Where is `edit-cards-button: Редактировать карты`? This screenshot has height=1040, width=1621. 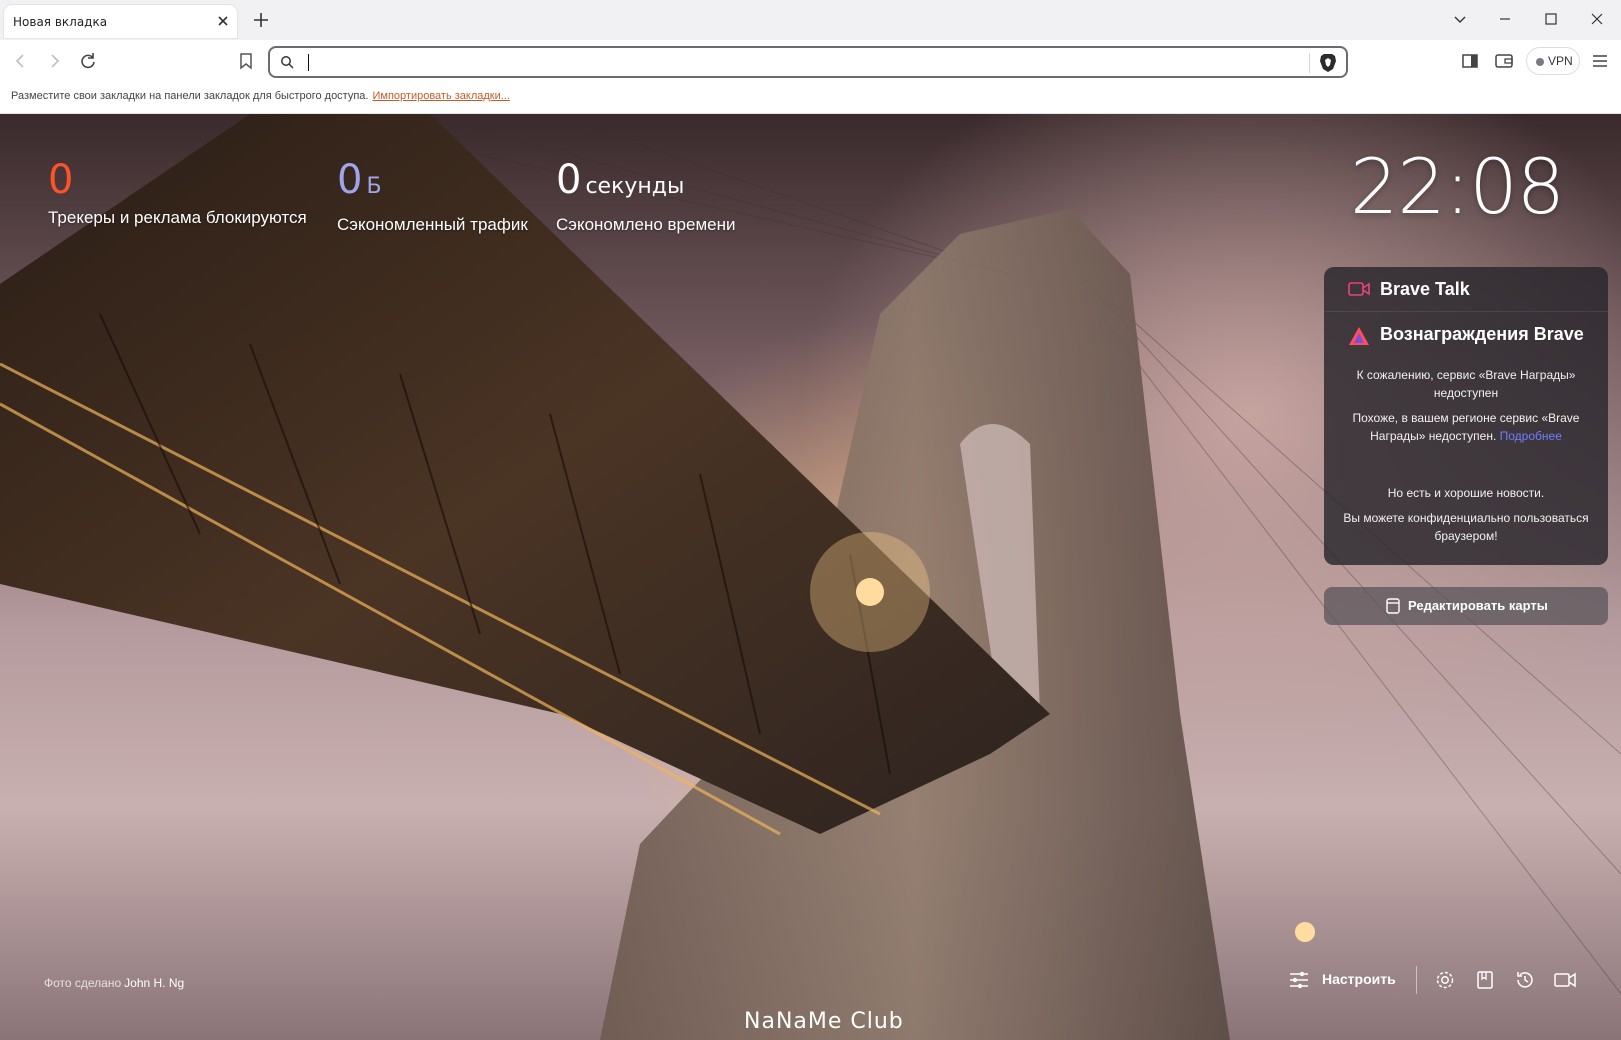 edit-cards-button: Редактировать карты is located at coordinates (1466, 606).